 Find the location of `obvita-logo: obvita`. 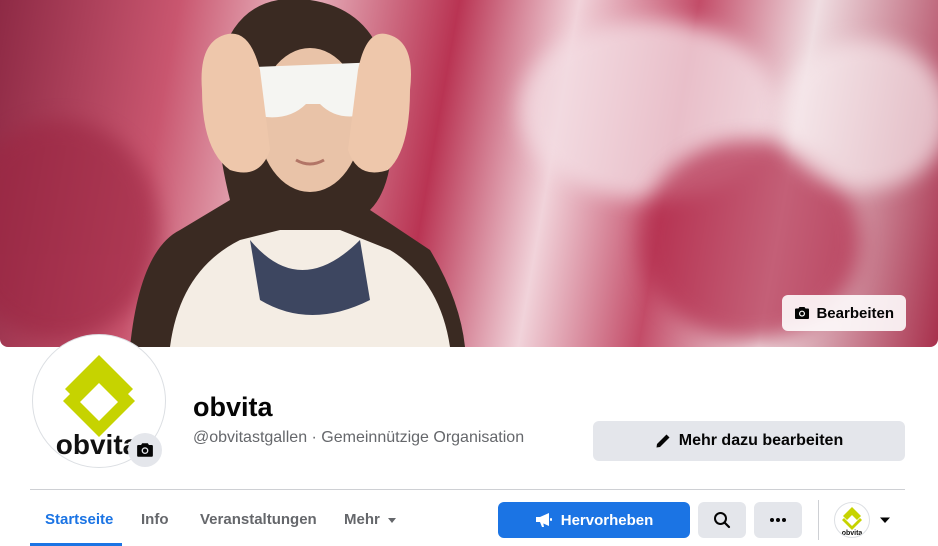

obvita-logo: obvita is located at coordinates (852, 522).